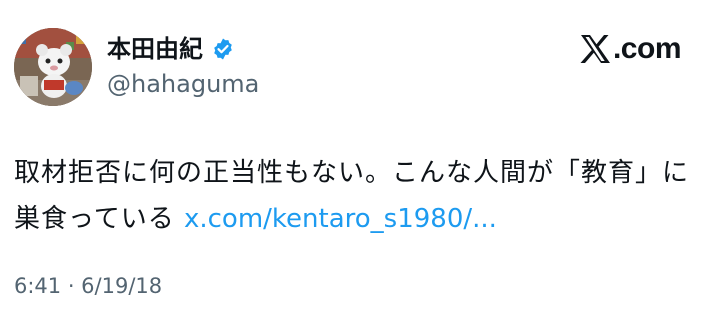 This screenshot has width=715, height=318. I want to click on avatar, so click(53, 67).